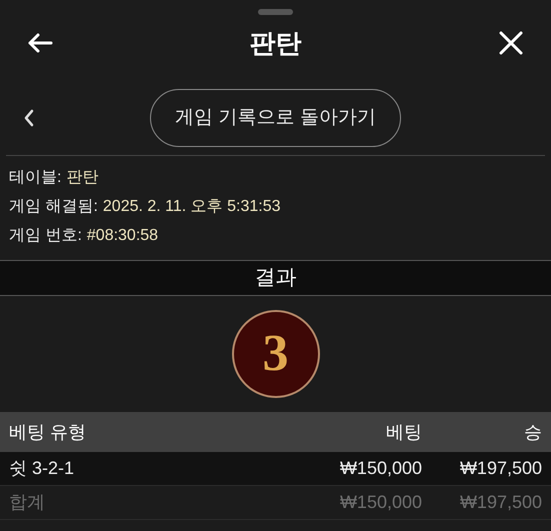 This screenshot has width=551, height=531. Describe the element at coordinates (275, 278) in the screenshot. I see `result-heading: 결과` at that location.